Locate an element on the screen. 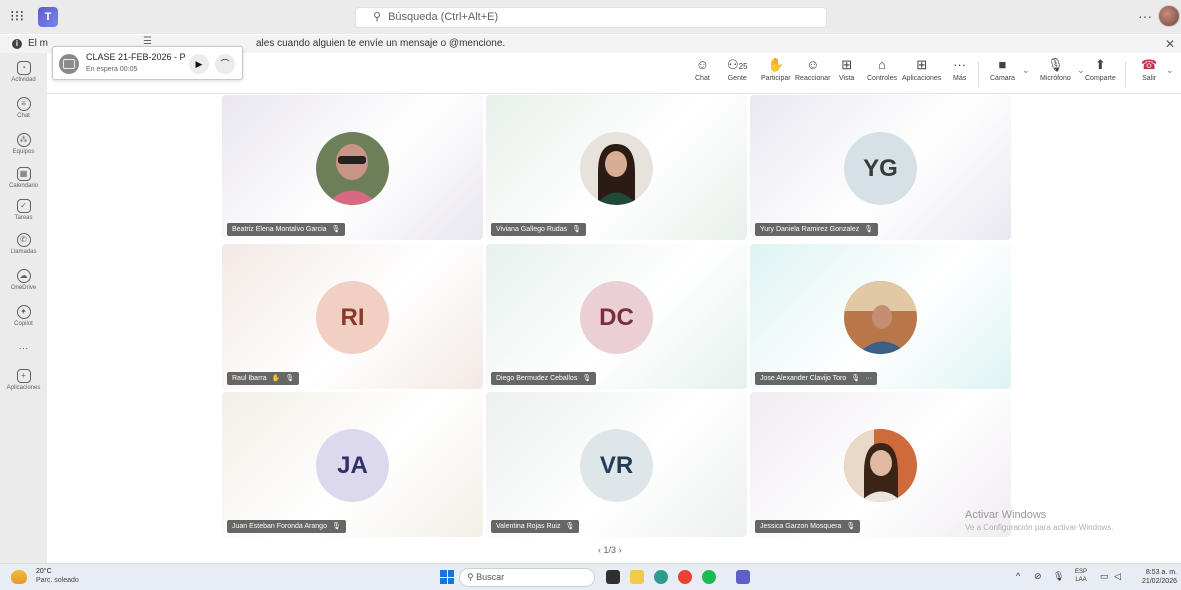  search-icon: ⚲ is located at coordinates (377, 17).